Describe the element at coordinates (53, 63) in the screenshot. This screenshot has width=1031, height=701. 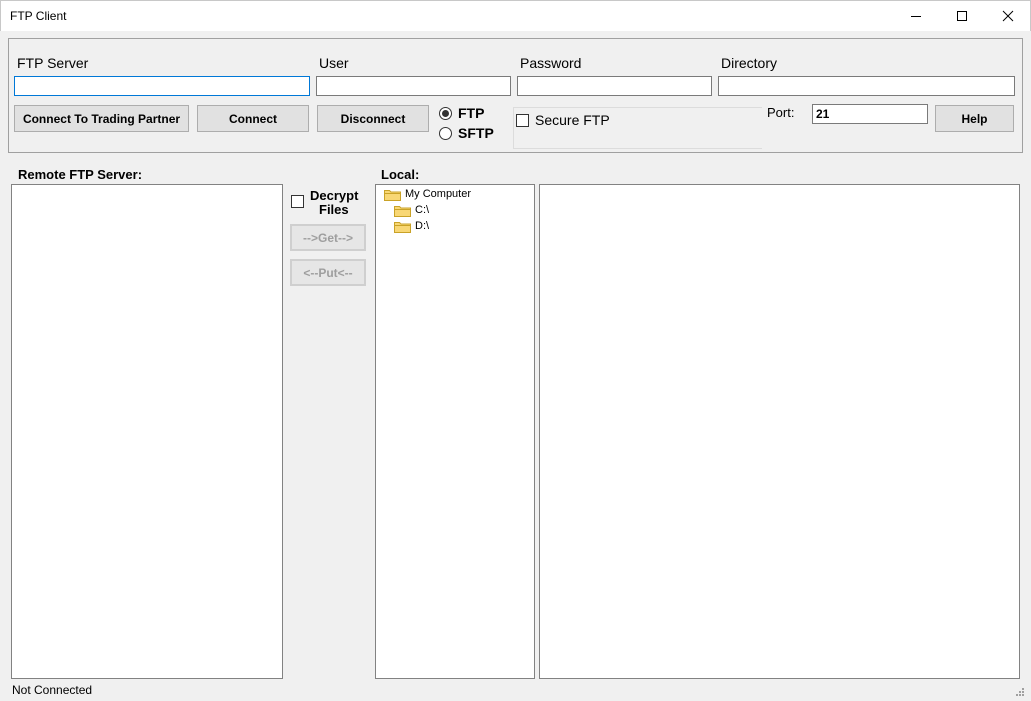
I see `ftp-server-label: FTP Server` at that location.